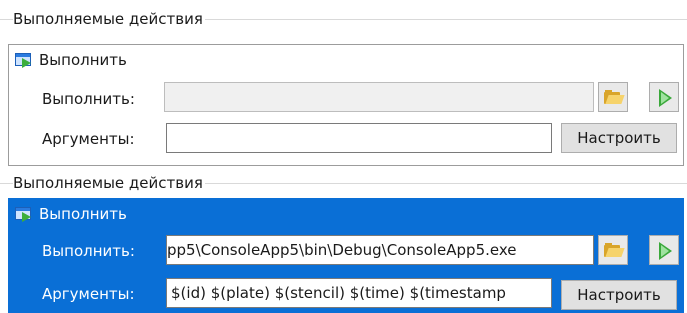  Describe the element at coordinates (379, 97) in the screenshot. I see `execute-path-field` at that location.